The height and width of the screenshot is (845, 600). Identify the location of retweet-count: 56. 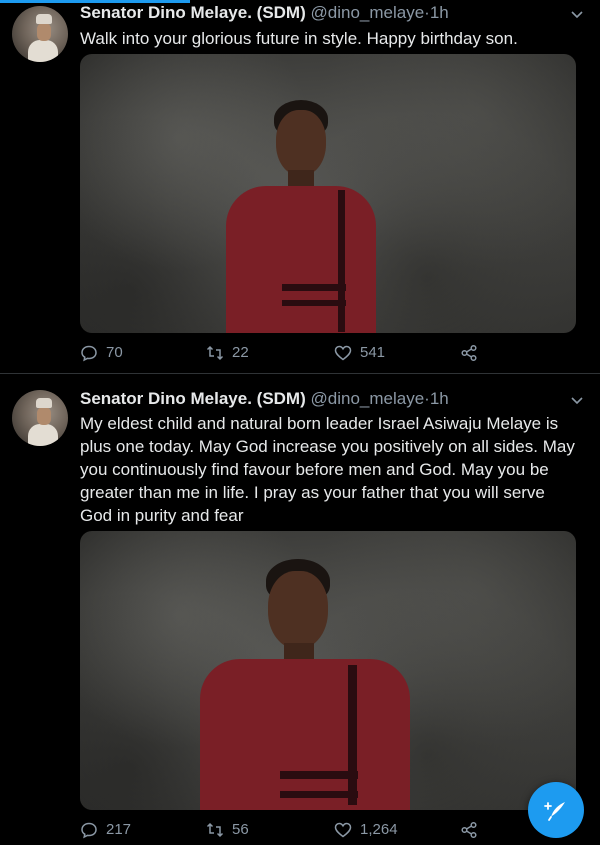
(240, 829).